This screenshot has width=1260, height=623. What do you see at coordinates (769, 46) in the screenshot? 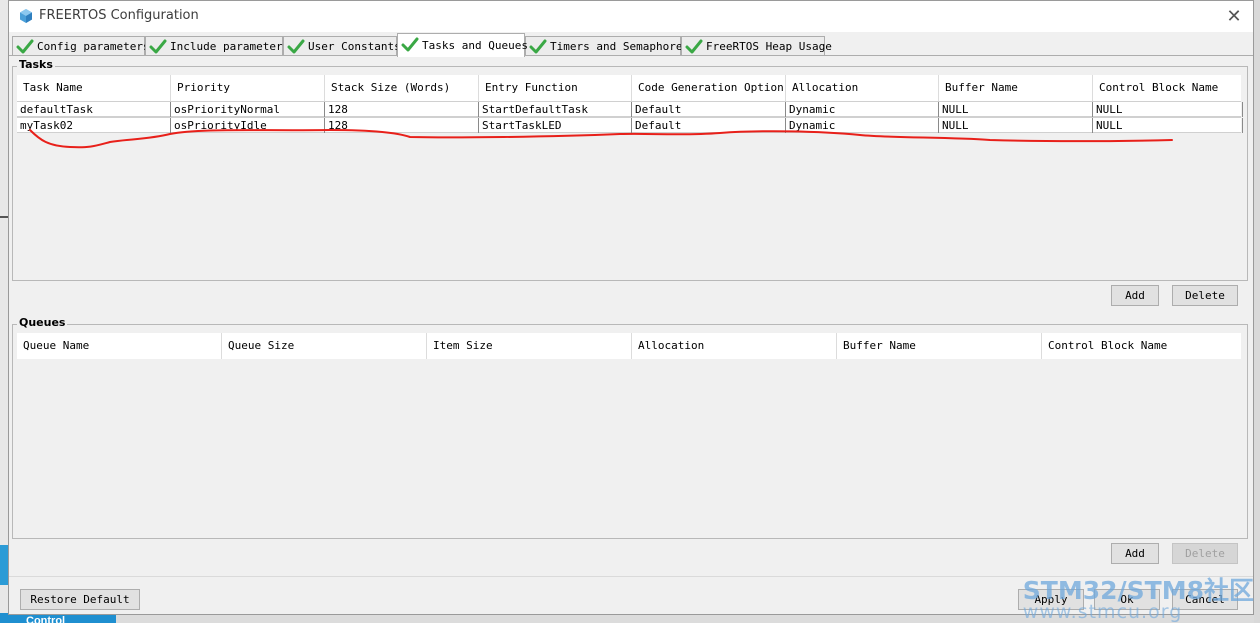
I see `tab-label: FreeRTOS Heap Usage` at bounding box center [769, 46].